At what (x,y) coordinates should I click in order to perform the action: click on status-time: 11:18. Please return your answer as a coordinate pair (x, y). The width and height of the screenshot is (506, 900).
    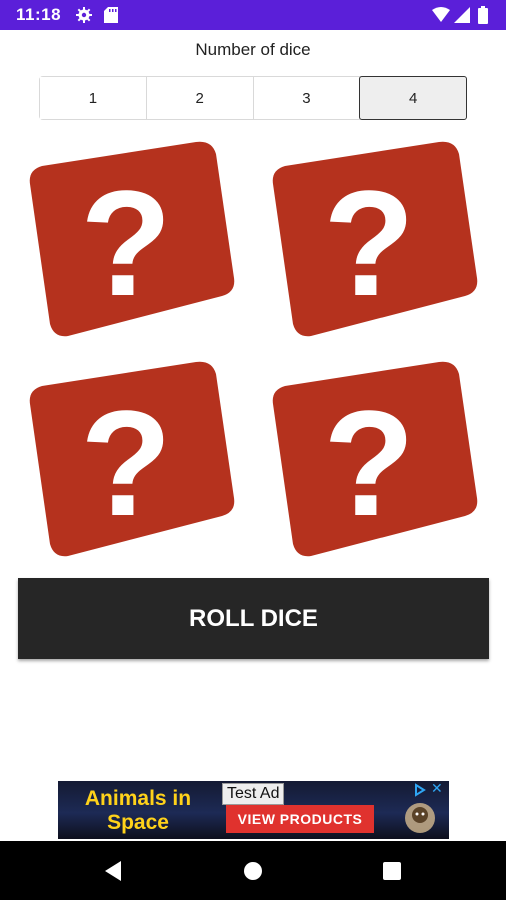
    Looking at the image, I should click on (39, 14).